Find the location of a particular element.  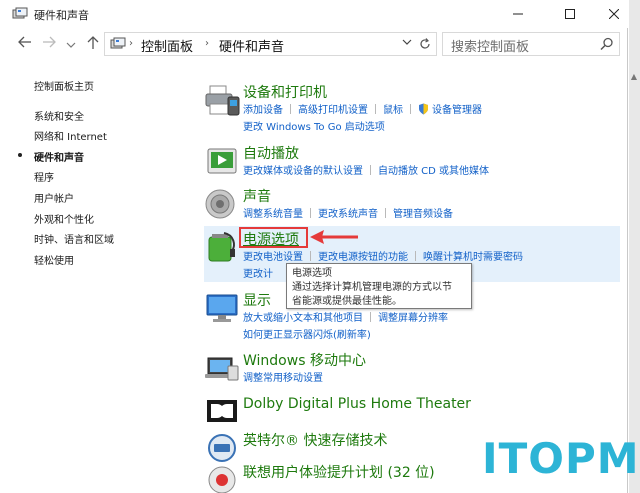

sidebar-item-control-panel-home: 控制面板主页 is located at coordinates (64, 85).